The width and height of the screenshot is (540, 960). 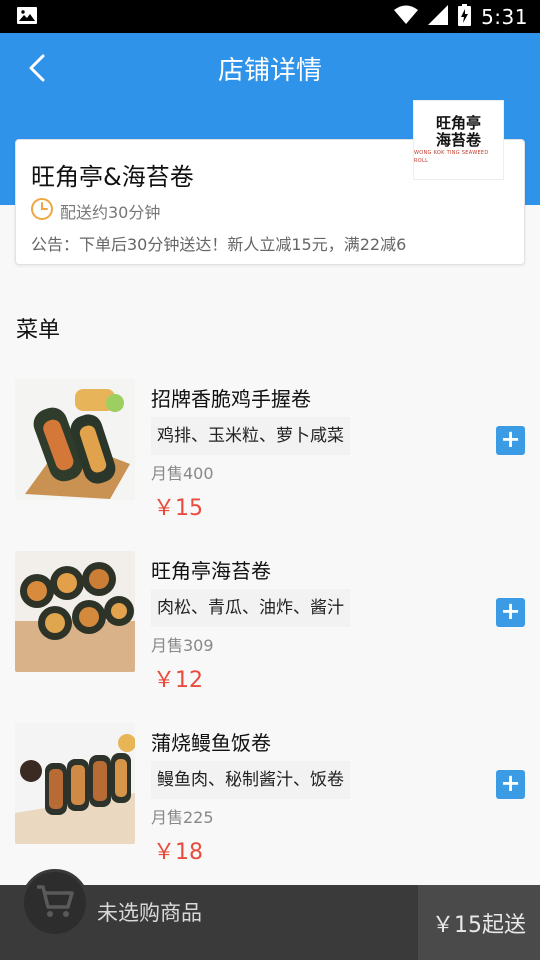 What do you see at coordinates (178, 852) in the screenshot?
I see `dish-price: ￥18` at bounding box center [178, 852].